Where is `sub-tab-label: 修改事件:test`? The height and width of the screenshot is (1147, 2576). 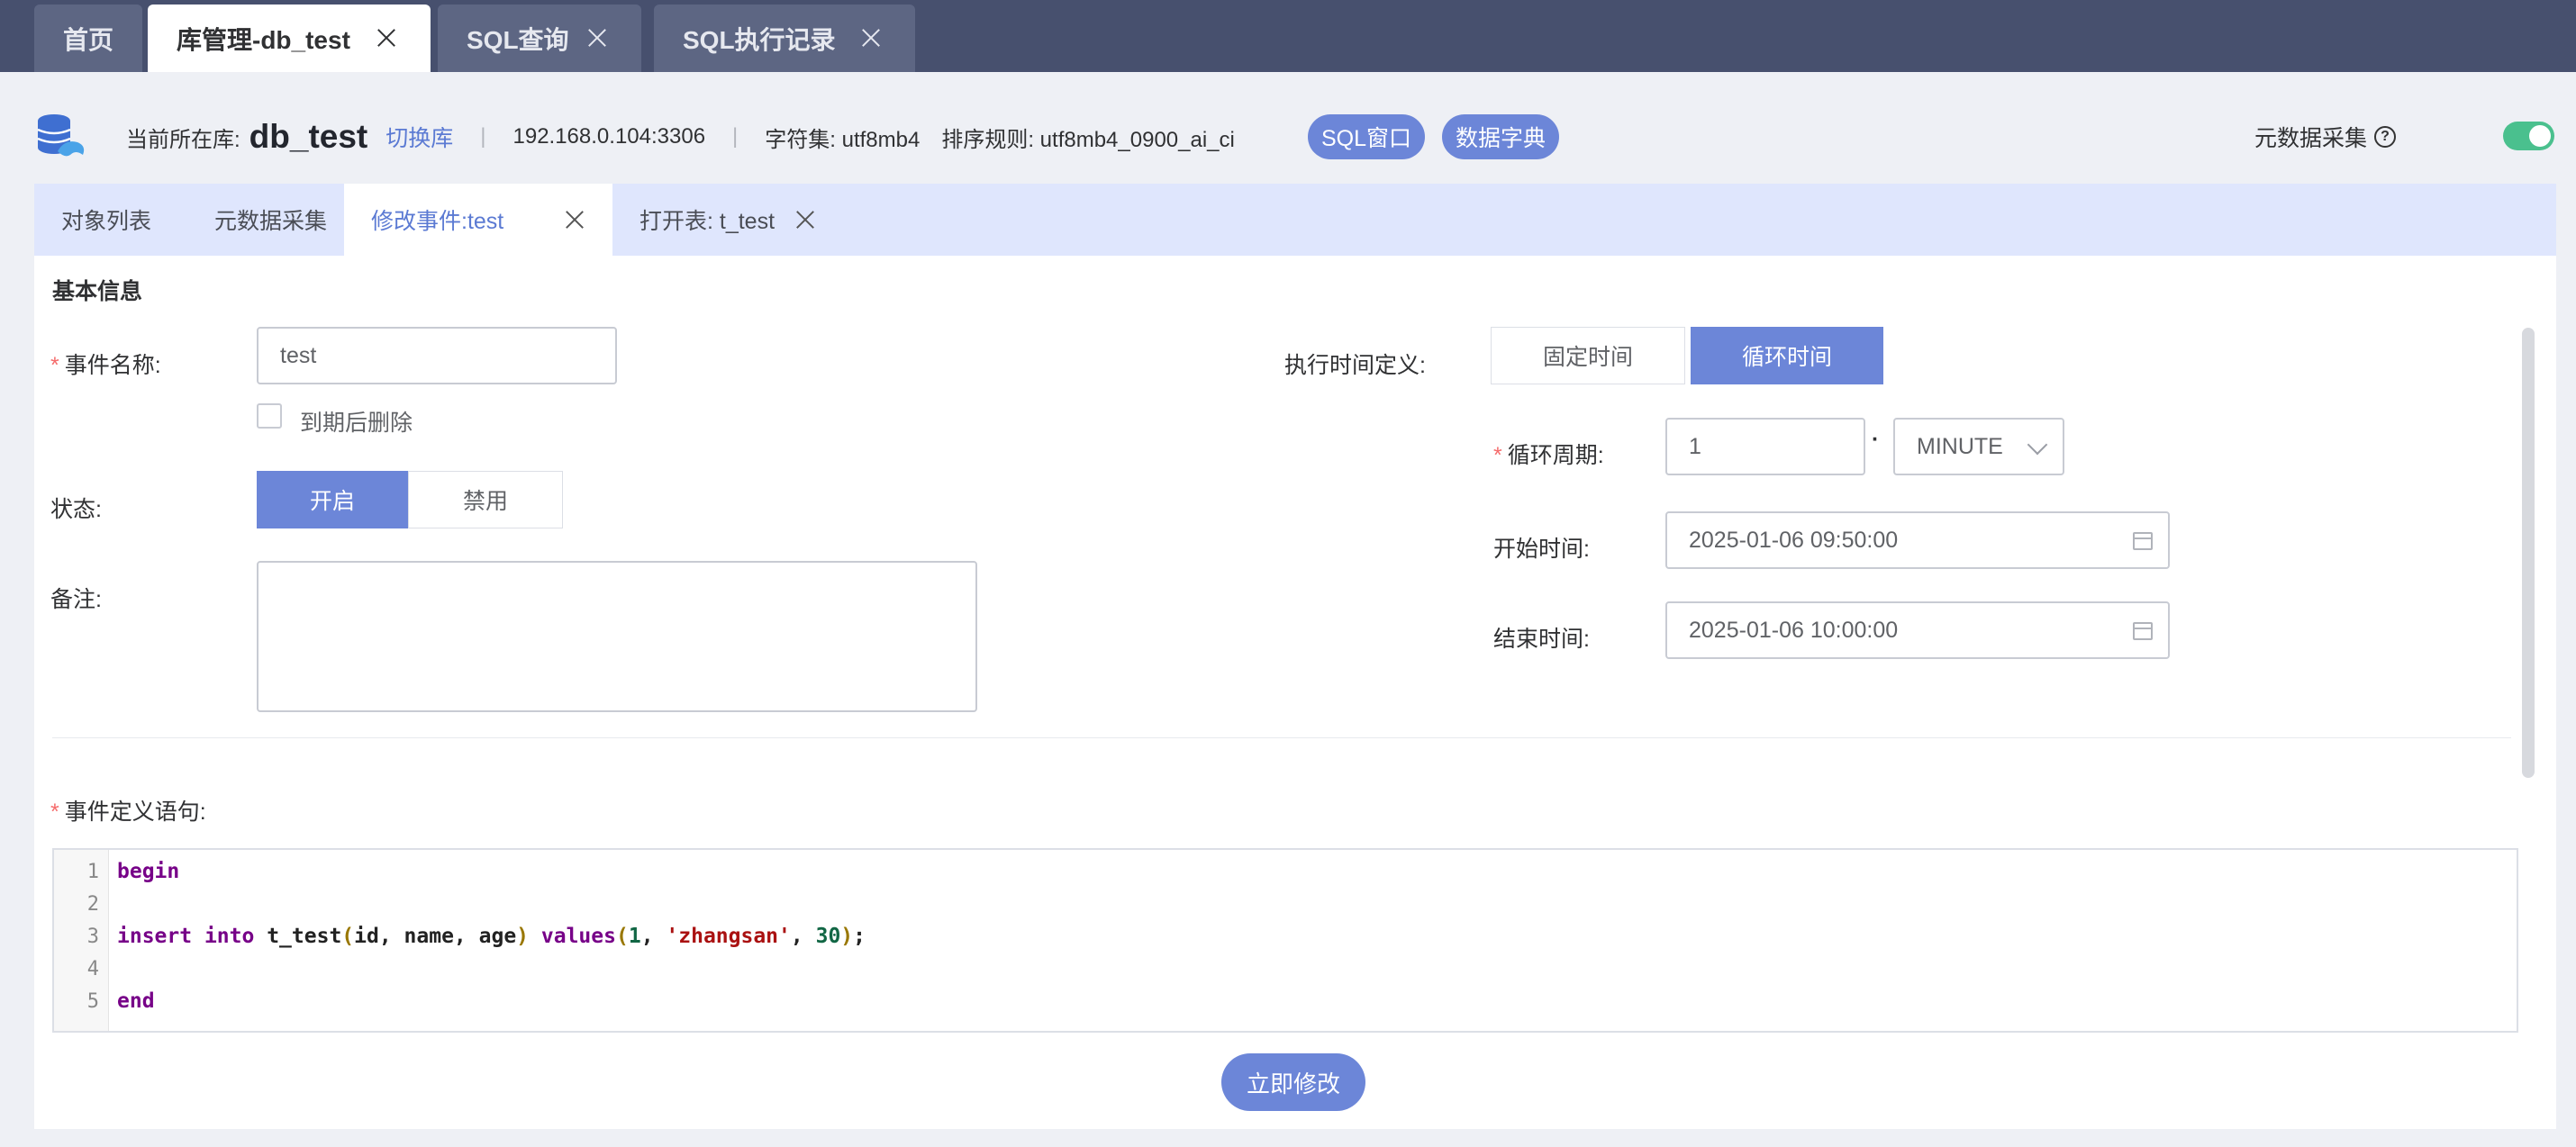
sub-tab-label: 修改事件:test is located at coordinates (437, 221).